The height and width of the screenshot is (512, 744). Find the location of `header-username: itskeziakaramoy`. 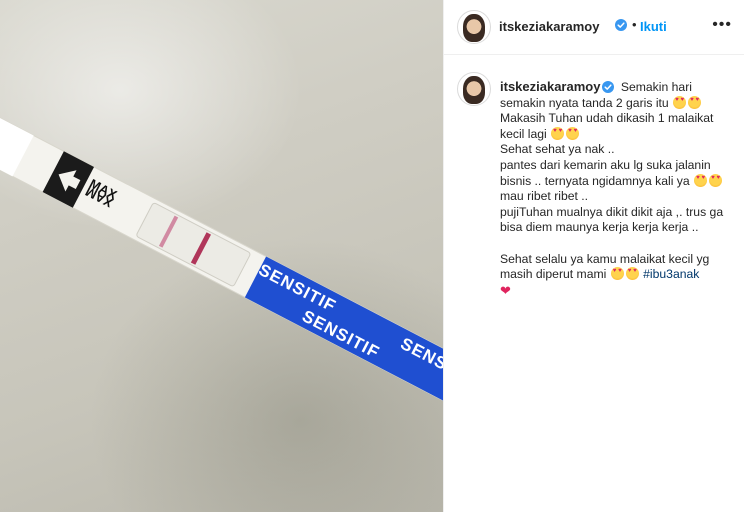

header-username: itskeziakaramoy is located at coordinates (549, 26).